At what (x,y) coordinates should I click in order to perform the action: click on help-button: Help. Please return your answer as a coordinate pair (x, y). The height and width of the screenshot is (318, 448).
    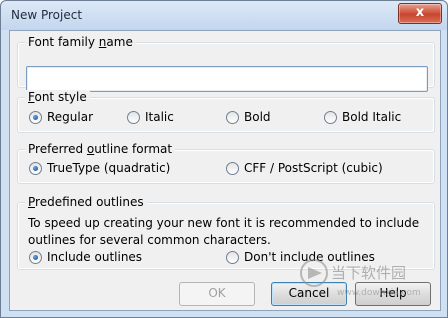
    Looking at the image, I should click on (393, 294).